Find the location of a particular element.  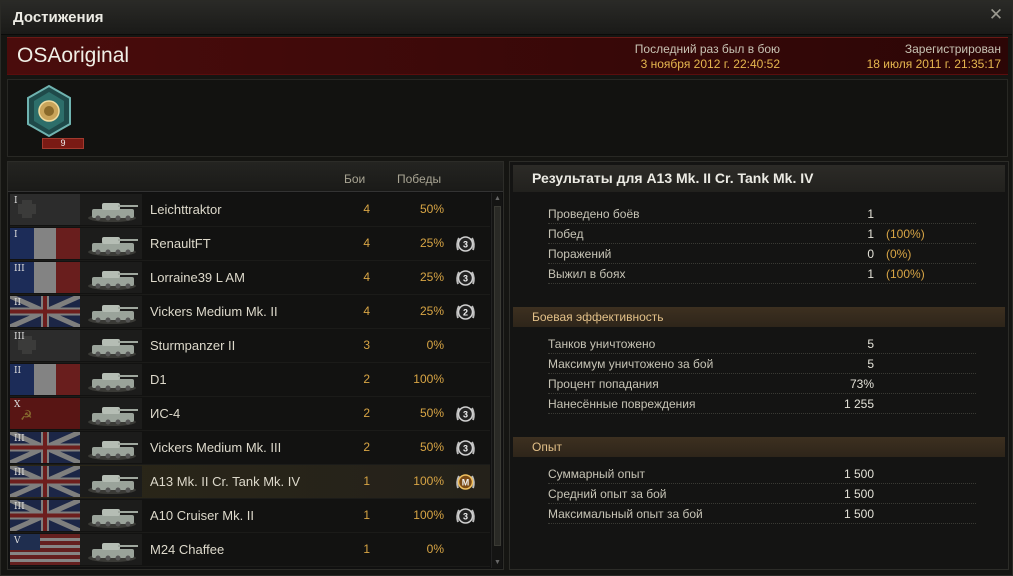

stat-label: Средний опыт за бой is located at coordinates (607, 494).